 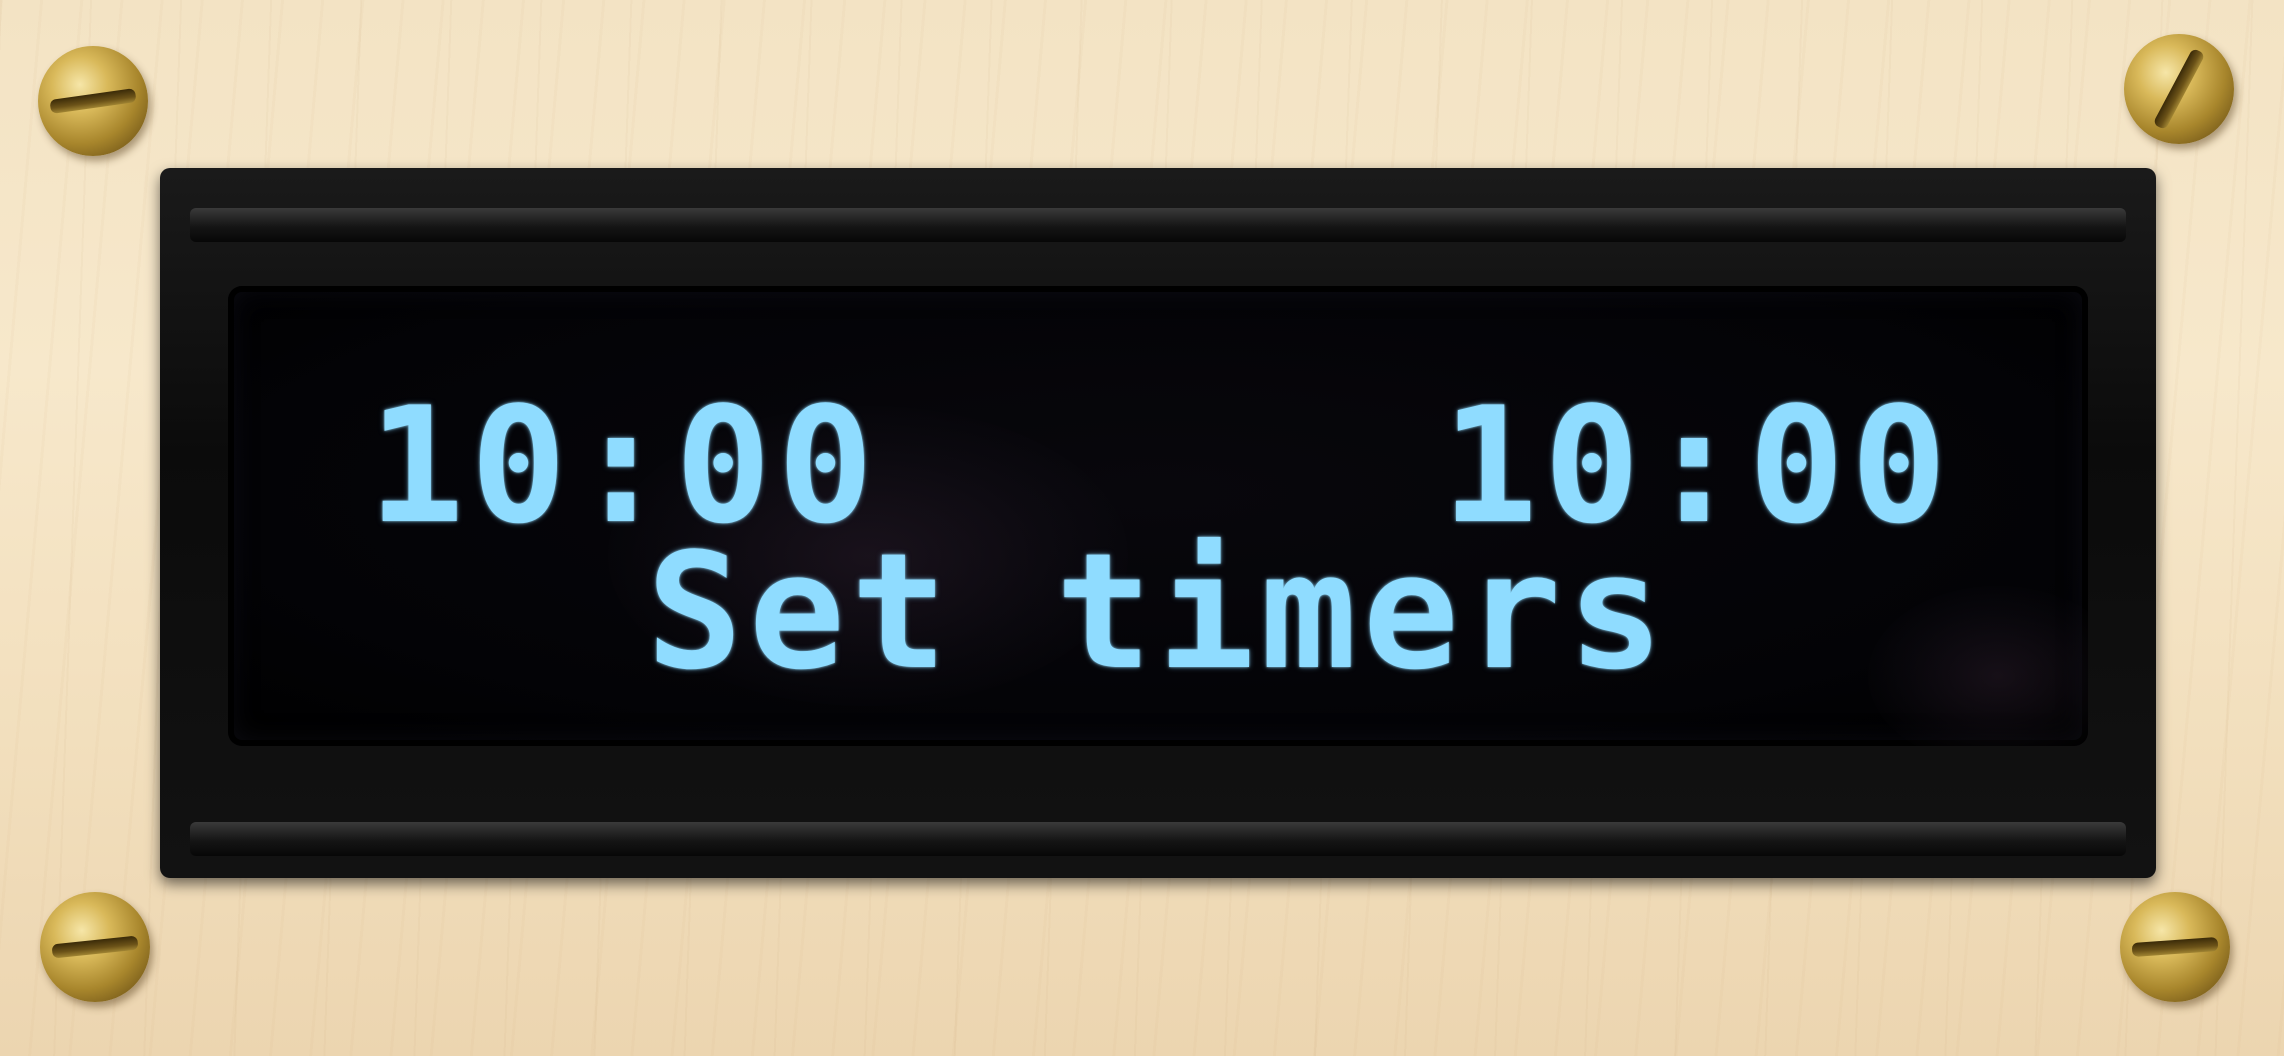 What do you see at coordinates (1158, 839) in the screenshot?
I see `bezel-bottom-rail` at bounding box center [1158, 839].